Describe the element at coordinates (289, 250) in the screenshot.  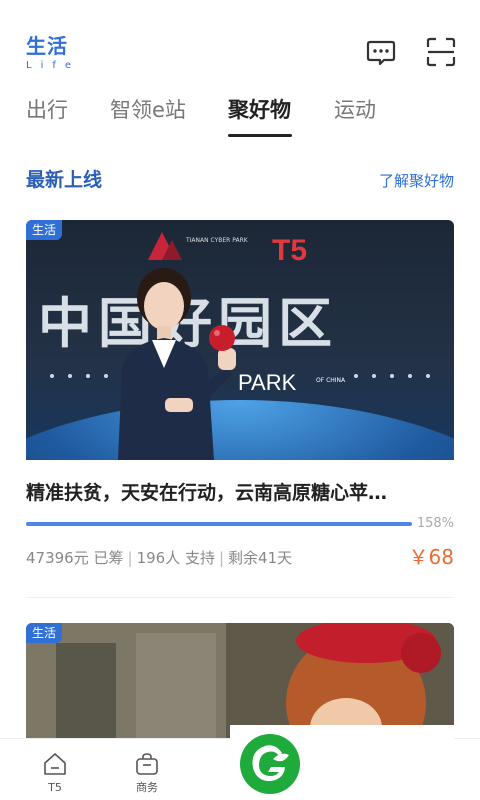
I see `brand-t5-text: T5` at that location.